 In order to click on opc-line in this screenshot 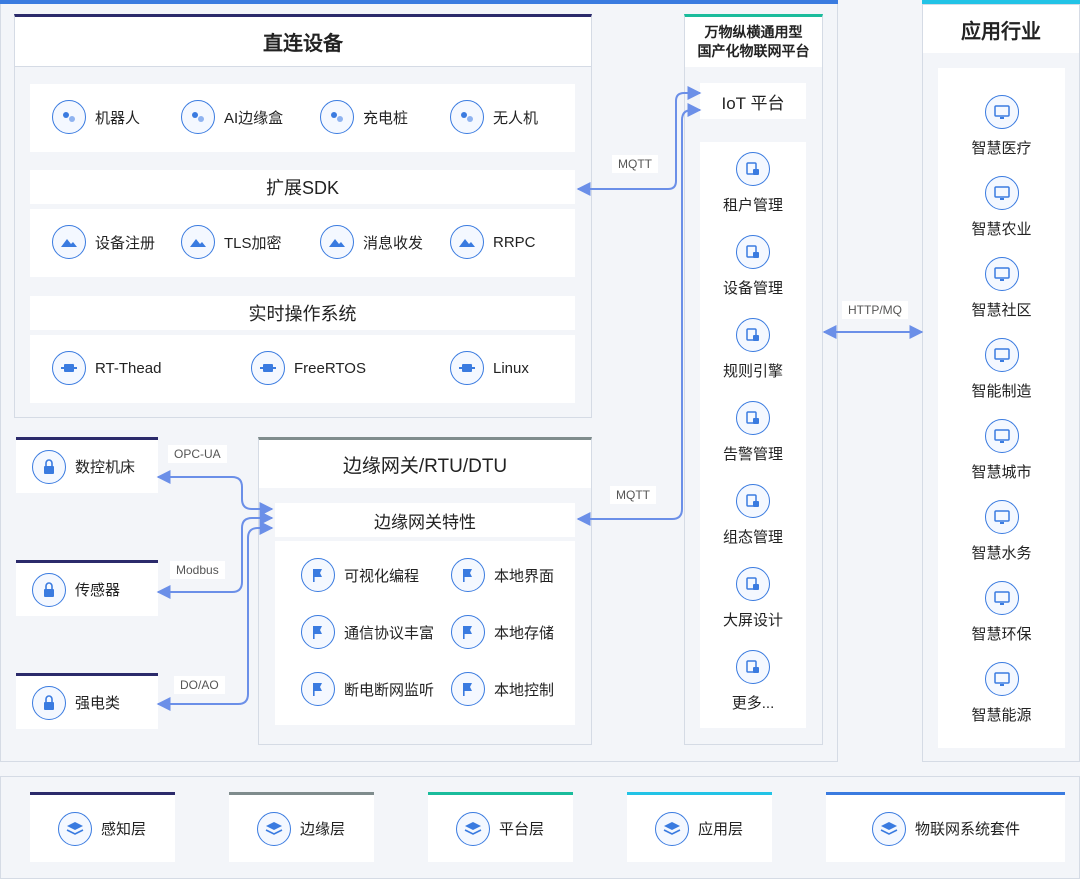, I will do `click(215, 493)`.